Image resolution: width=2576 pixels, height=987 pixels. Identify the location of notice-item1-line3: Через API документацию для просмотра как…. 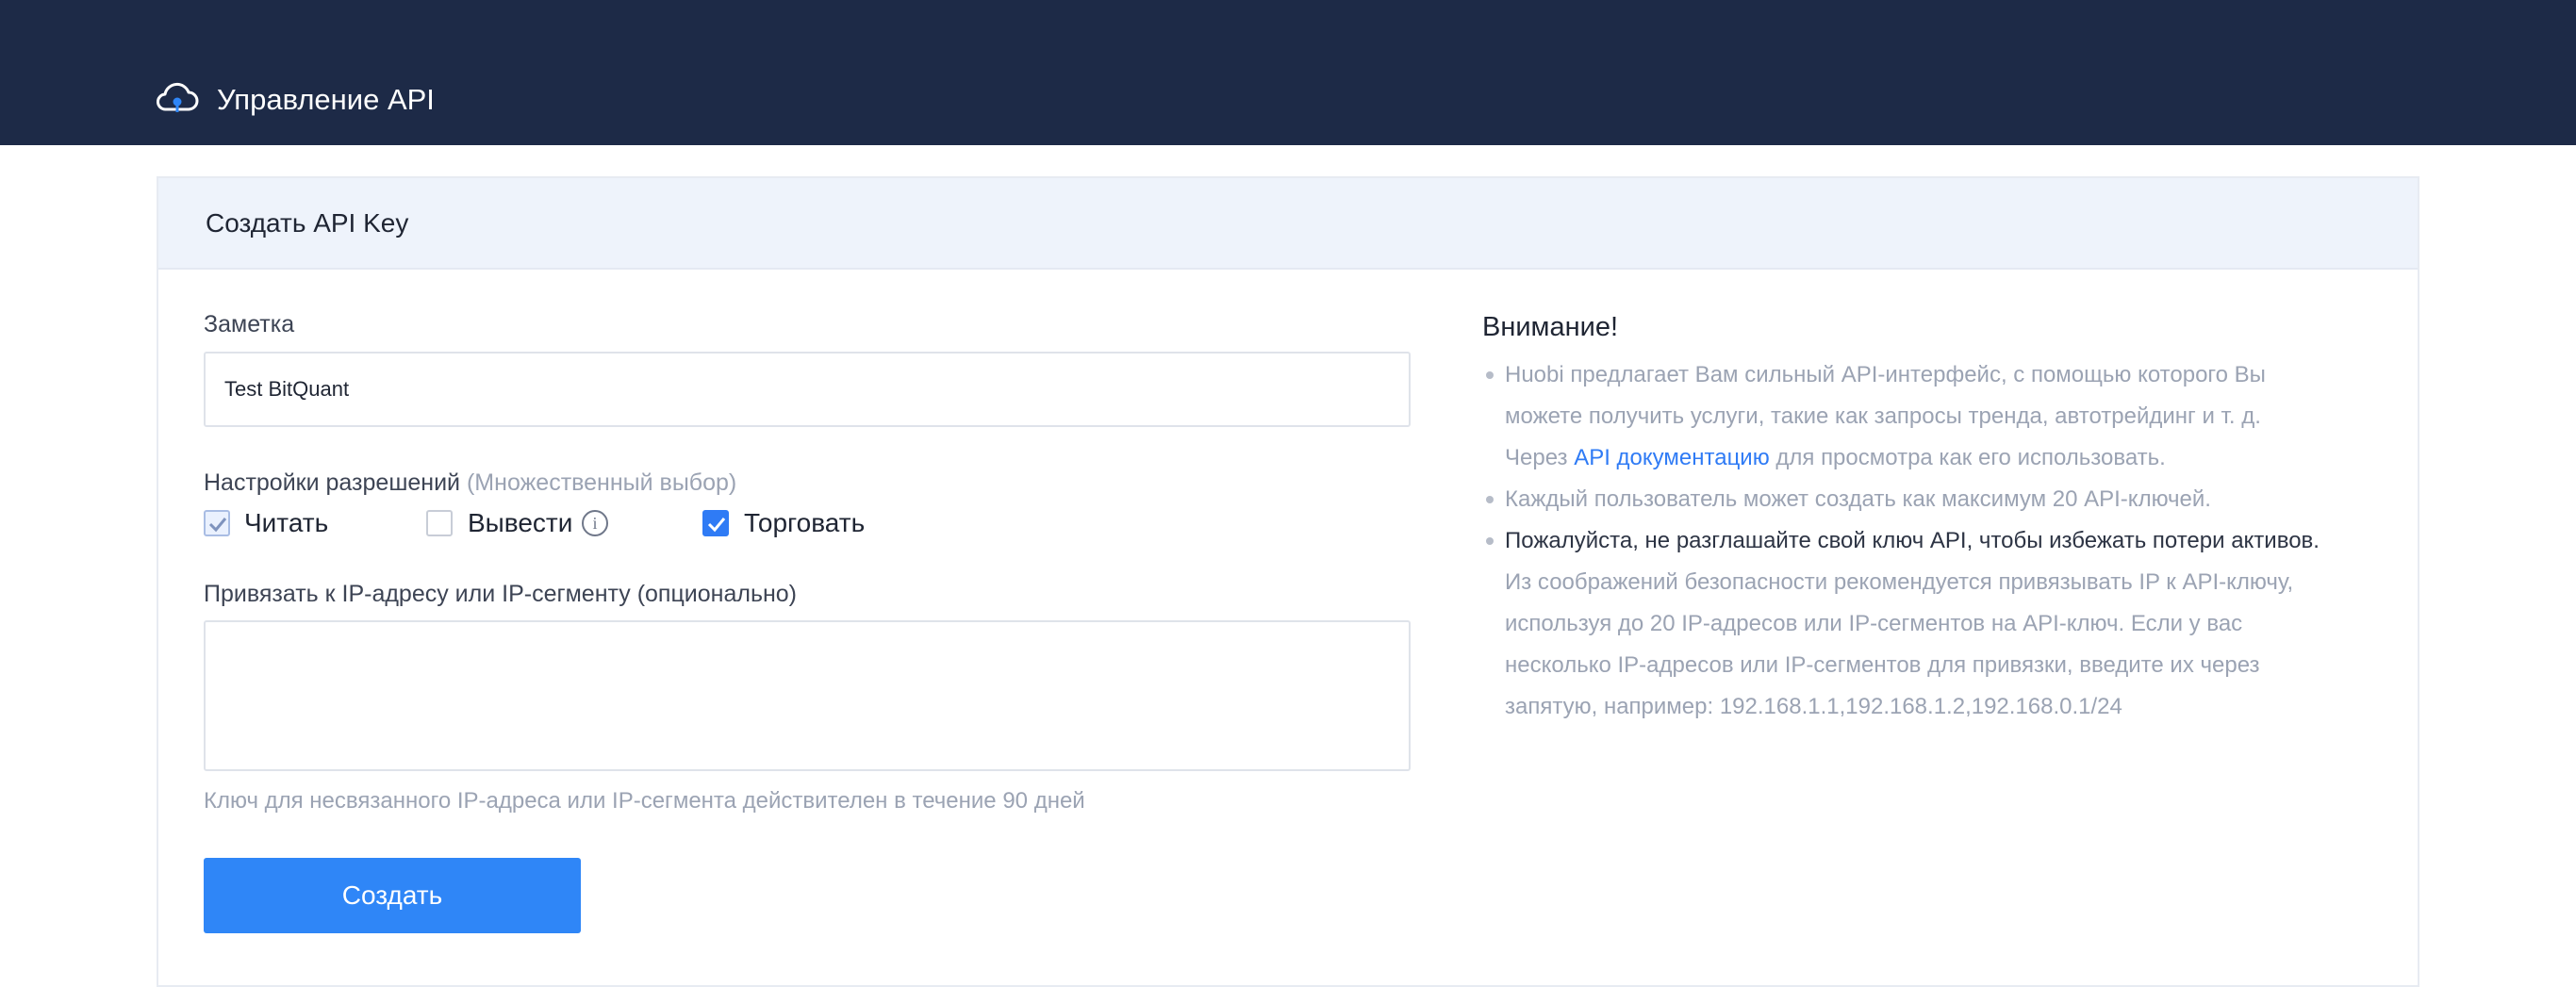
(1835, 458).